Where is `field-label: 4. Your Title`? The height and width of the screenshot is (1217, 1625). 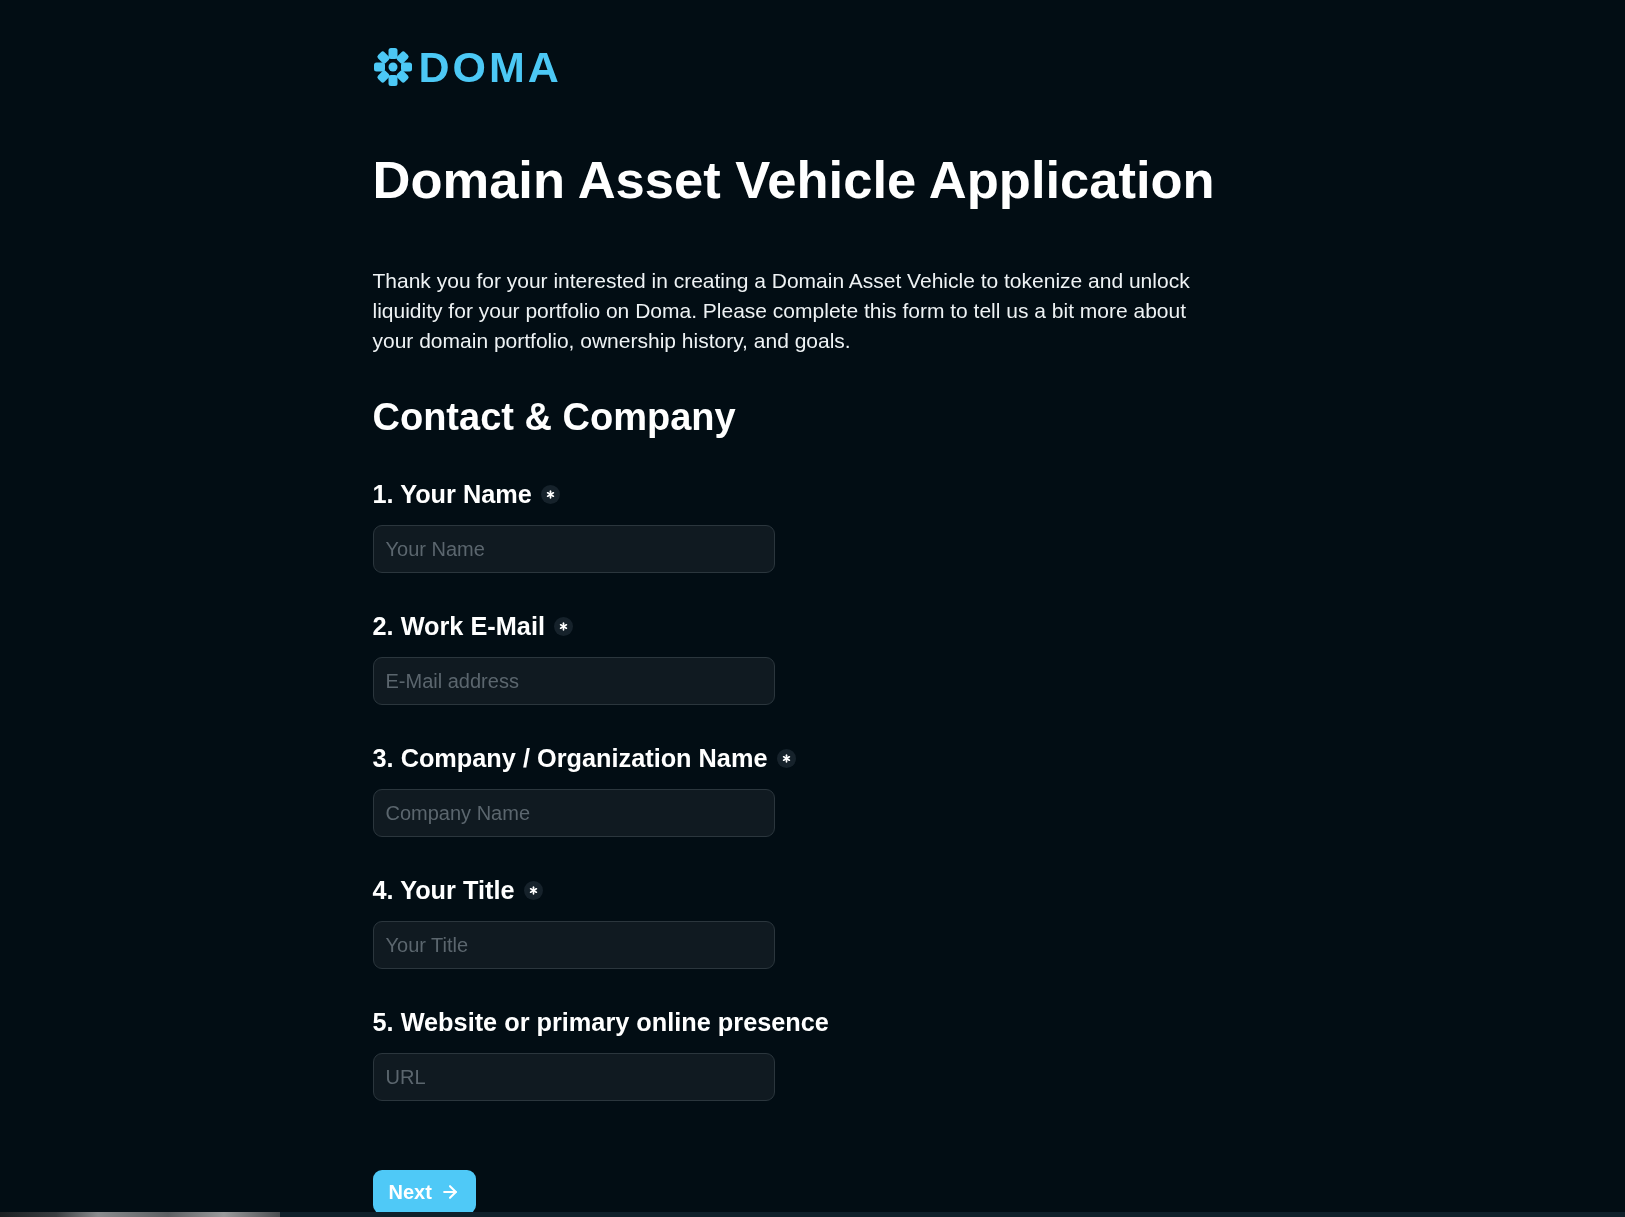 field-label: 4. Your Title is located at coordinates (443, 890).